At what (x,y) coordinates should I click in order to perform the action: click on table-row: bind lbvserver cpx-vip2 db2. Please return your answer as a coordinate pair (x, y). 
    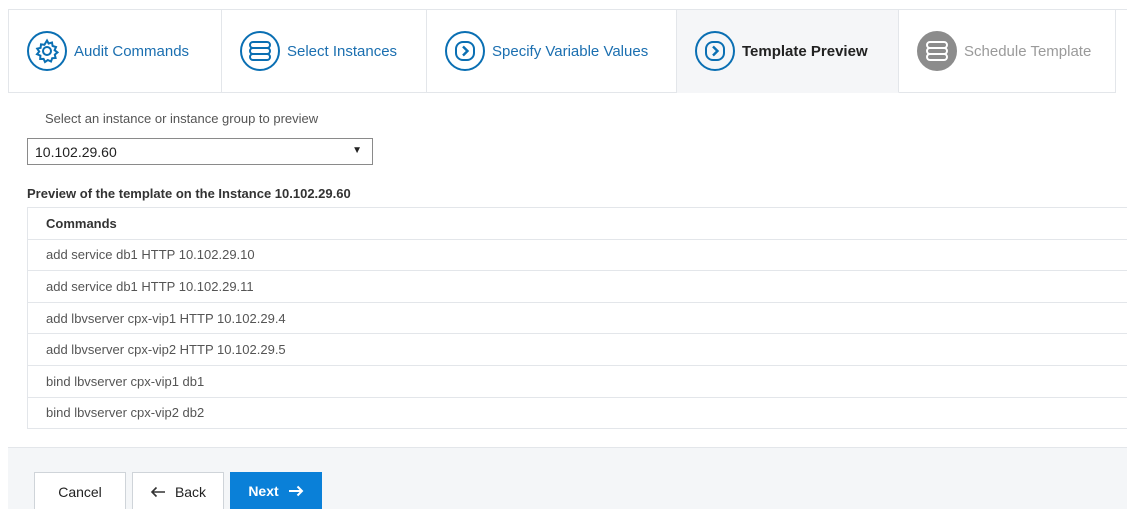
    Looking at the image, I should click on (577, 414).